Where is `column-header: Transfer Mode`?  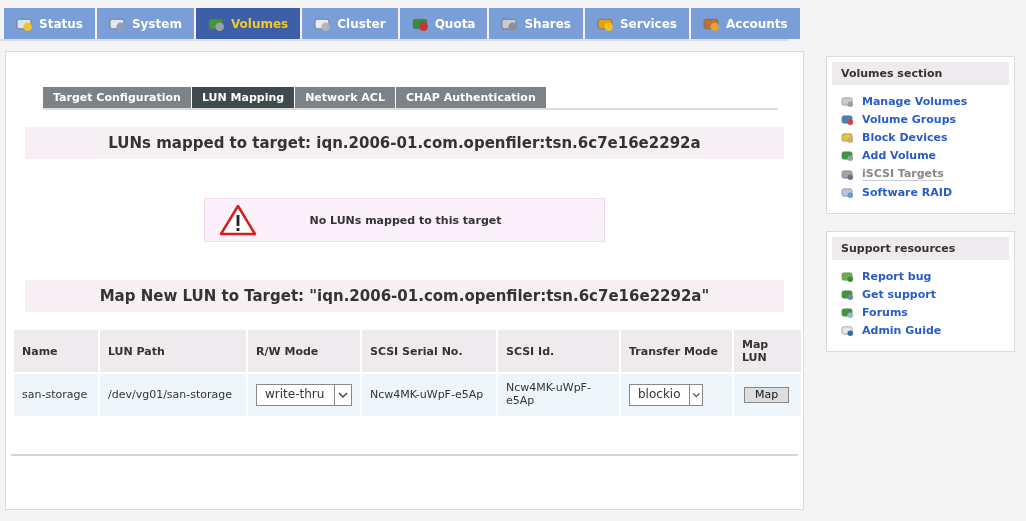
column-header: Transfer Mode is located at coordinates (676, 351).